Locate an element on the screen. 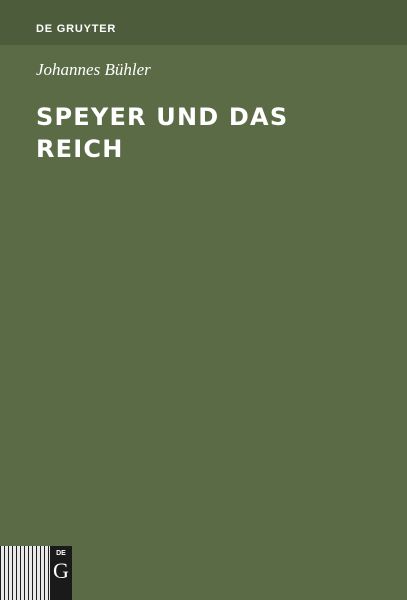  book-title: SPEYER UND DAS REICH is located at coordinates (206, 133).